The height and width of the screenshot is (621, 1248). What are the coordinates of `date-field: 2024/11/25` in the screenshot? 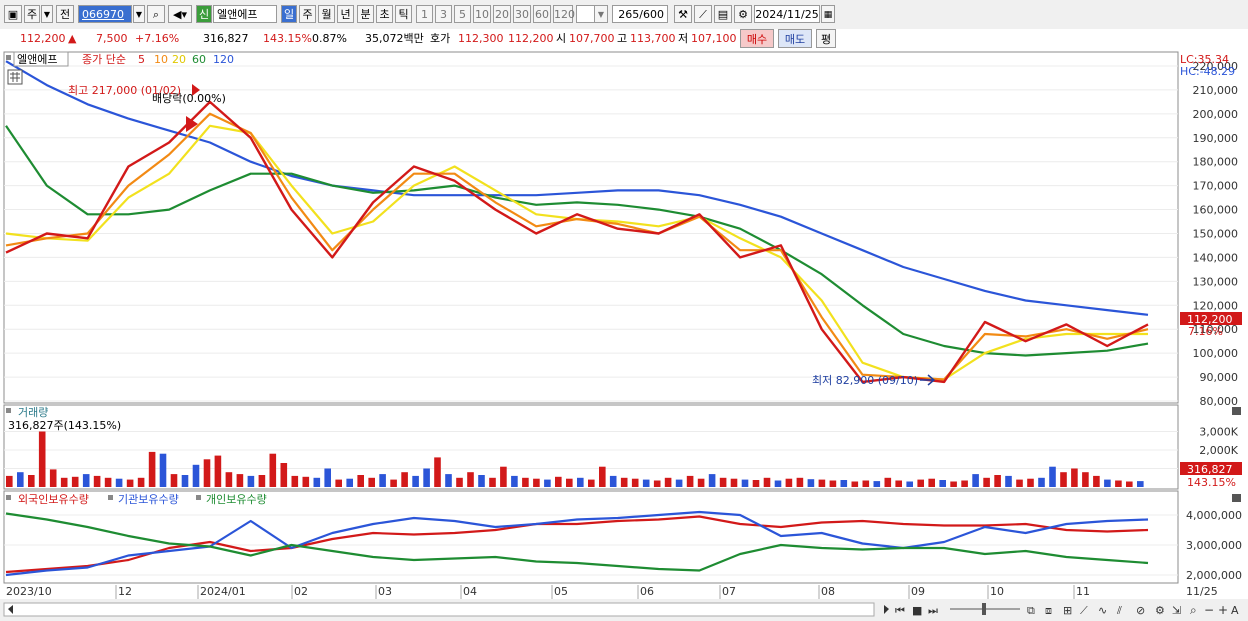 It's located at (787, 14).